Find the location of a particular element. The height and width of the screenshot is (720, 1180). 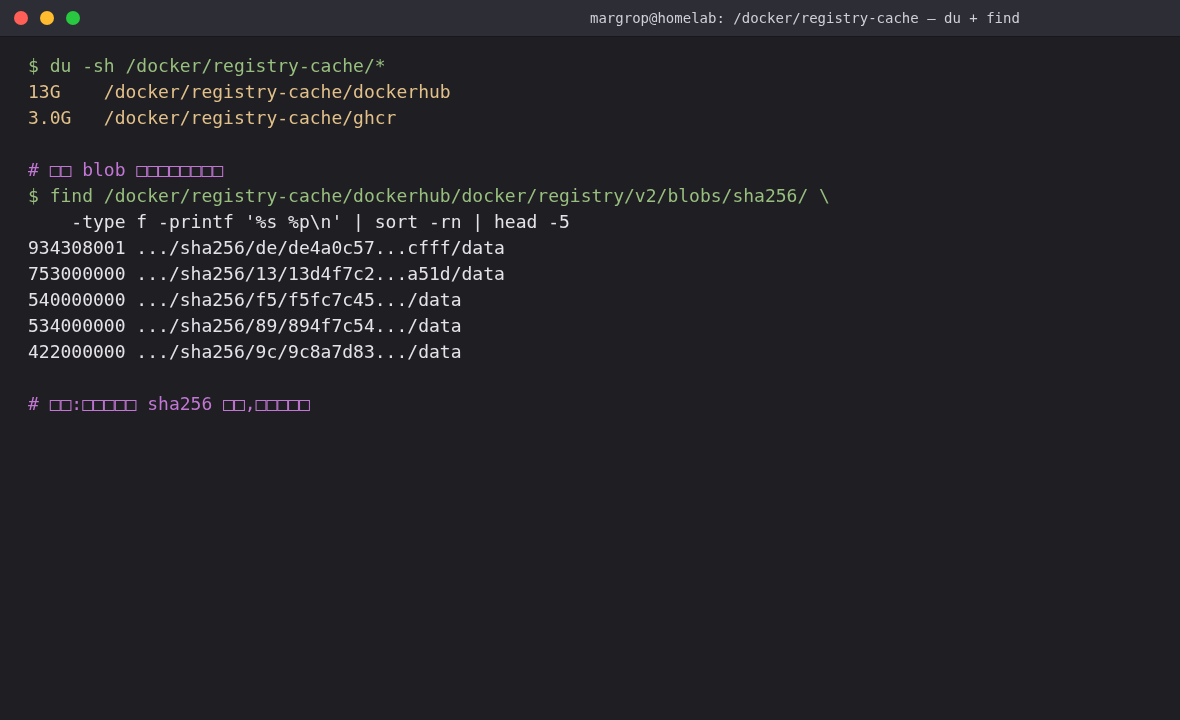

output-line: 753000000 .../sha256/13/13d4f7c2...a51d/data is located at coordinates (266, 274).